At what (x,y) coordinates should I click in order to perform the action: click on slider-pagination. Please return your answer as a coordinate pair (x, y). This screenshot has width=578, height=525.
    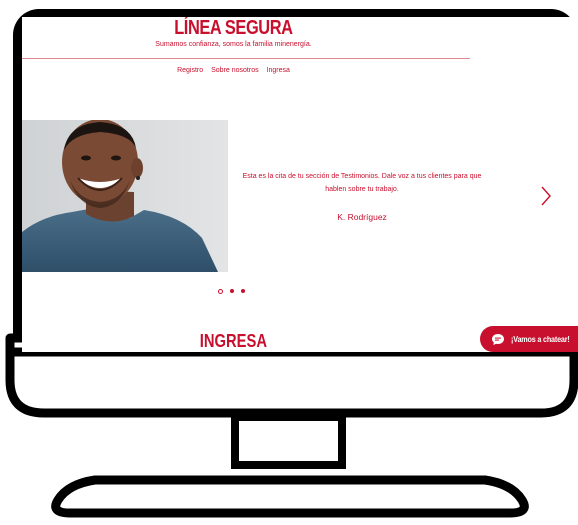
    Looking at the image, I should click on (234, 291).